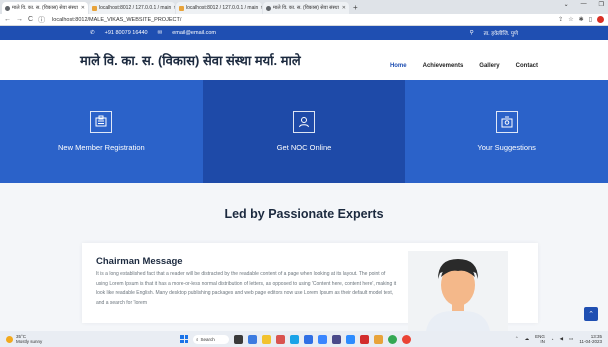 The image size is (608, 347). What do you see at coordinates (266, 339) in the screenshot?
I see `file-explorer-icon` at bounding box center [266, 339].